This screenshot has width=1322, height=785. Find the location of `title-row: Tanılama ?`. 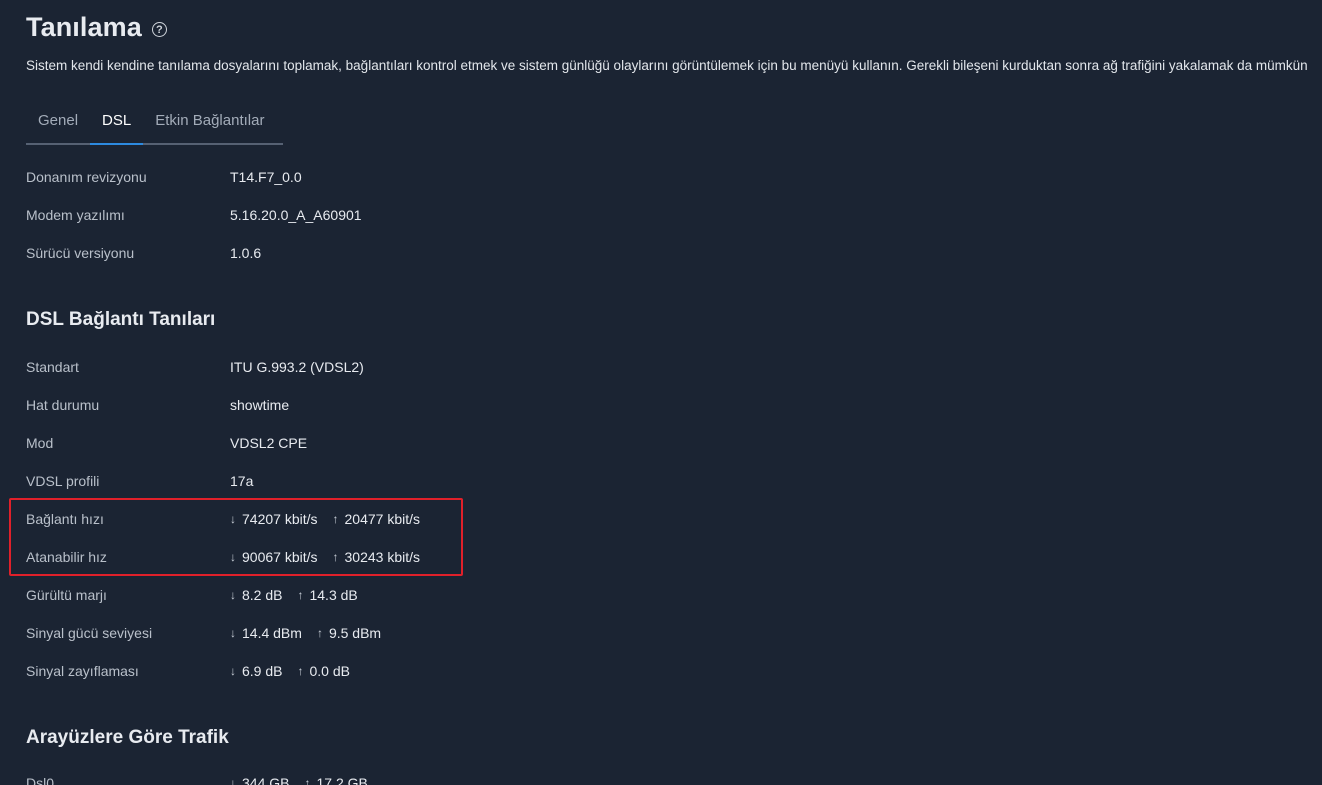

title-row: Tanılama ? is located at coordinates (96, 27).